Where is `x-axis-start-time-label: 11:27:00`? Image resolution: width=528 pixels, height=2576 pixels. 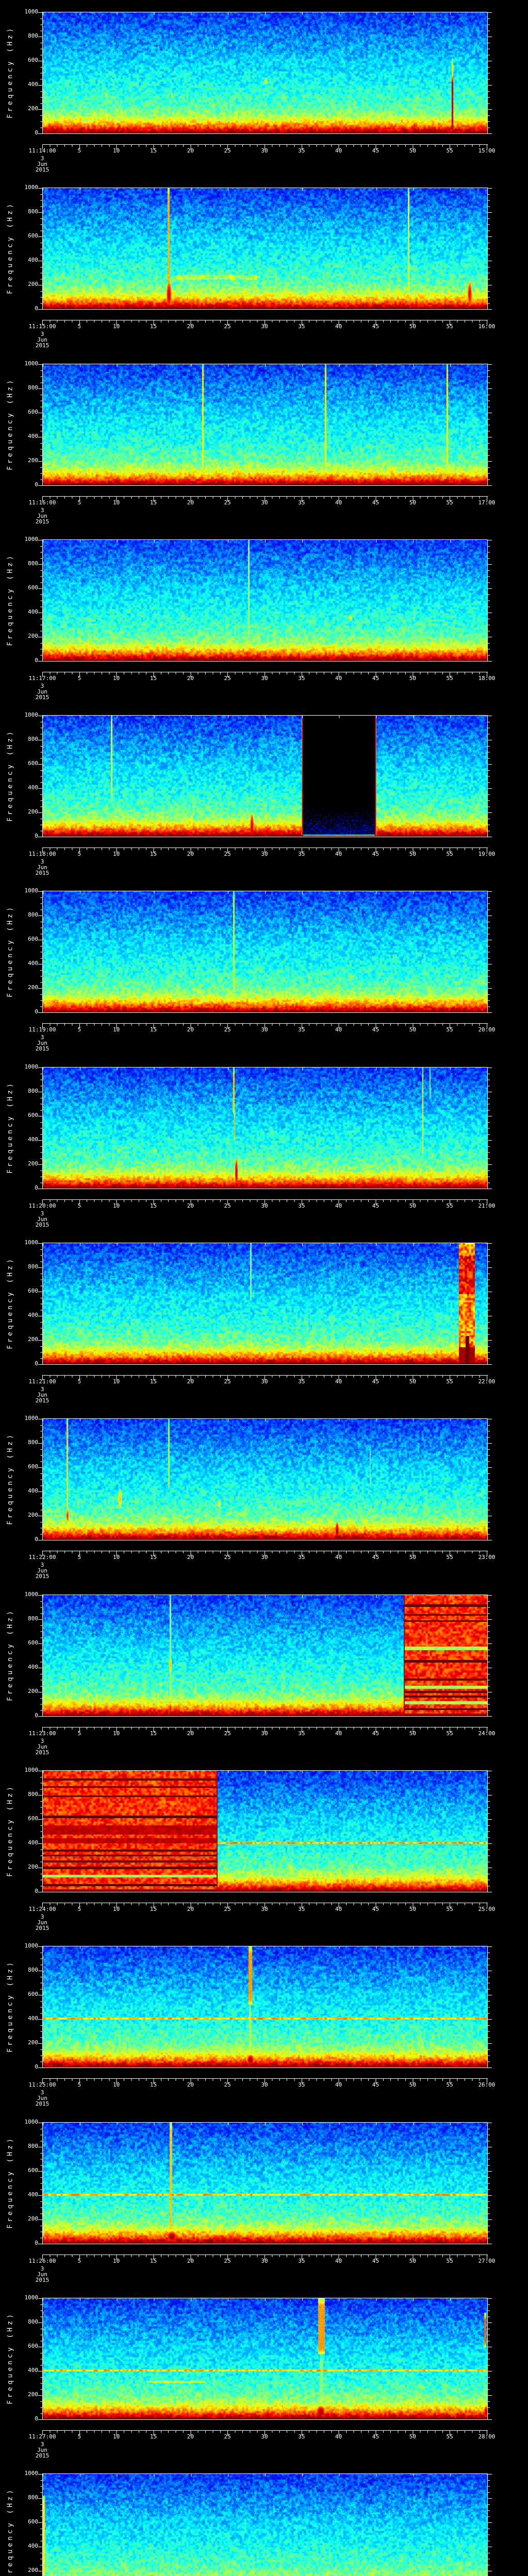
x-axis-start-time-label: 11:27:00 is located at coordinates (42, 2436).